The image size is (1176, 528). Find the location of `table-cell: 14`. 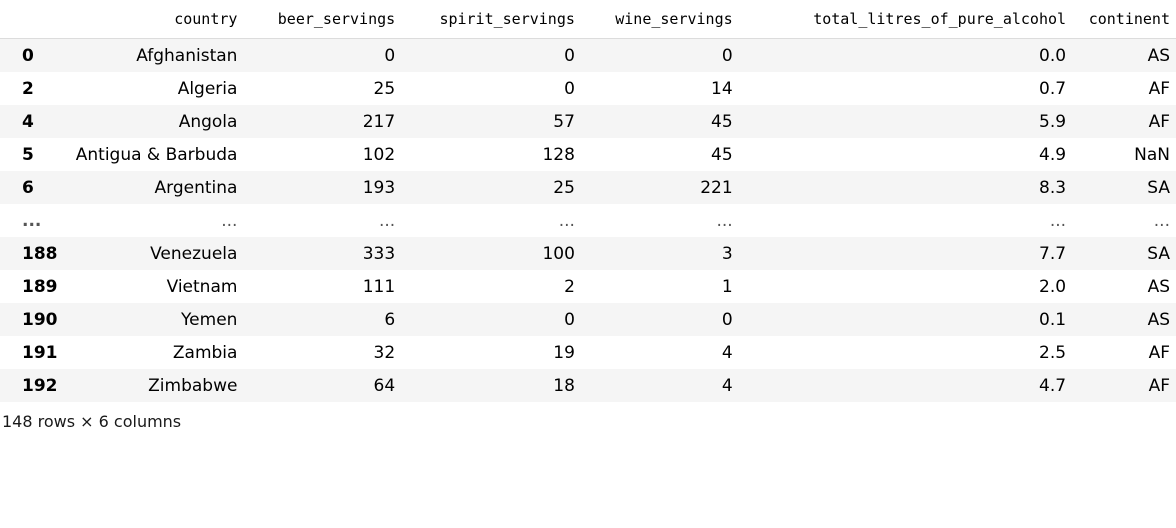

table-cell: 14 is located at coordinates (722, 88).